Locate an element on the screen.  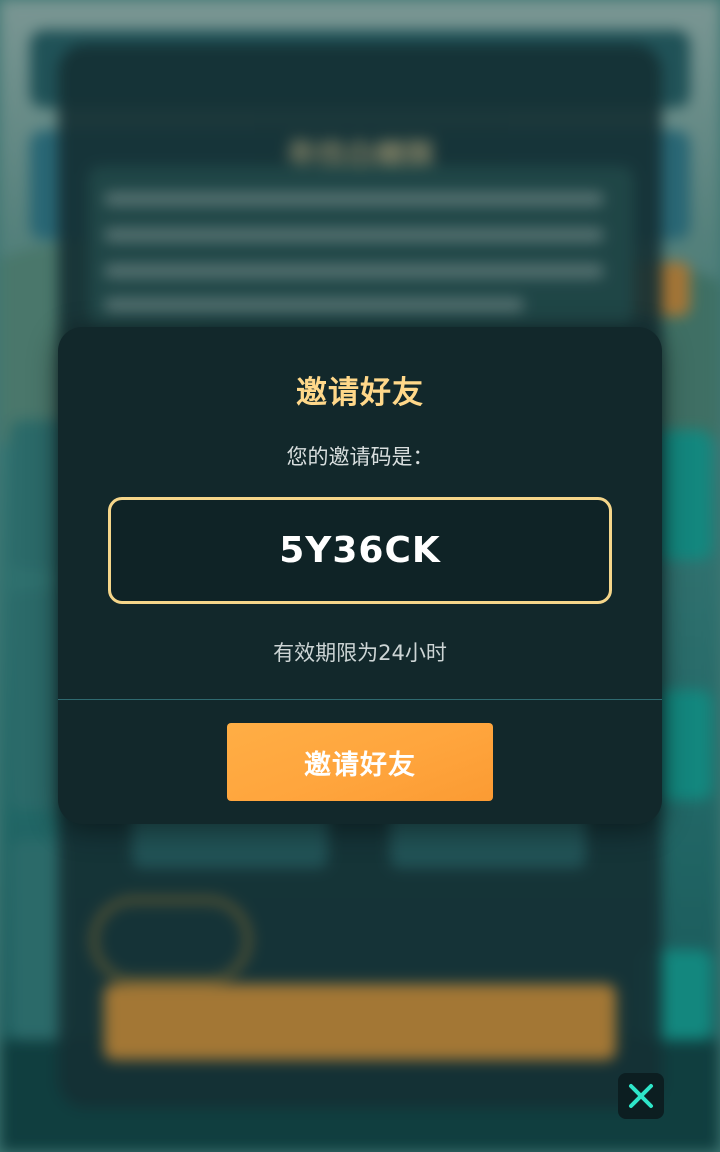
invite-code-caption: 您的邀请码是： is located at coordinates (360, 457).